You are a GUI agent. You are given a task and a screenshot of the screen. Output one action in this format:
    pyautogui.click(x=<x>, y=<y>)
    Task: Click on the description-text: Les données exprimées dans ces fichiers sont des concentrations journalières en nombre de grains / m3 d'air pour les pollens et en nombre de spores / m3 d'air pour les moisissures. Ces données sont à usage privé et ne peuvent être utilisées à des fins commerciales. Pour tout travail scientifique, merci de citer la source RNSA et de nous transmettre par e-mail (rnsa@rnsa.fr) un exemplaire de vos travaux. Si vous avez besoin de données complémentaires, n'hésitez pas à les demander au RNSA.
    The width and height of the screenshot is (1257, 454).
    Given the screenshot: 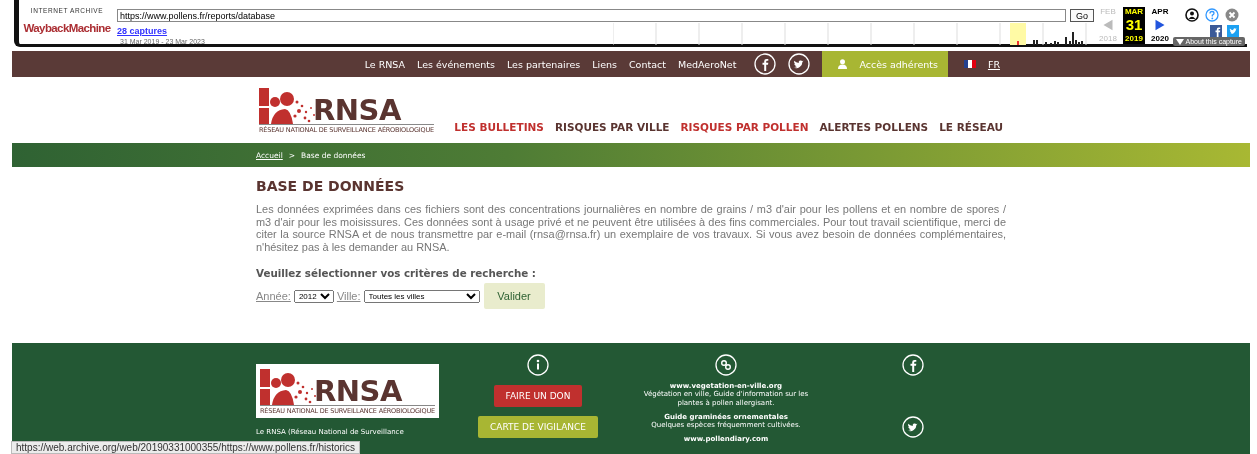 What is the action you would take?
    pyautogui.click(x=631, y=228)
    